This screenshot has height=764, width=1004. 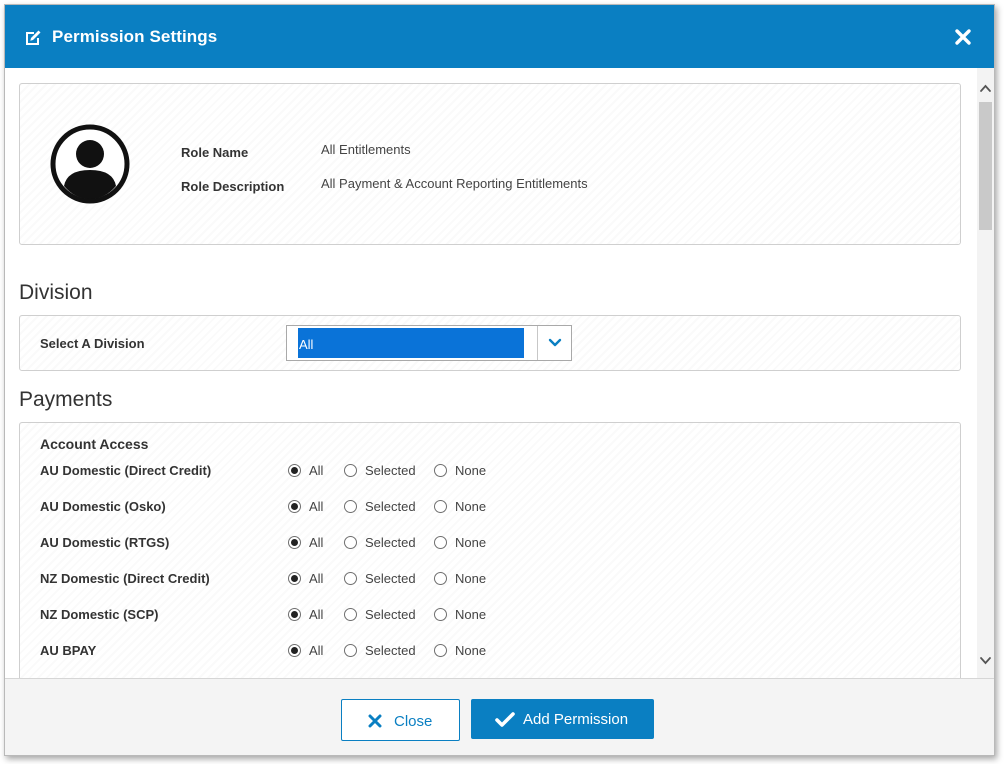 I want to click on account-access-row-label: NZ Domestic (SCP), so click(x=99, y=614).